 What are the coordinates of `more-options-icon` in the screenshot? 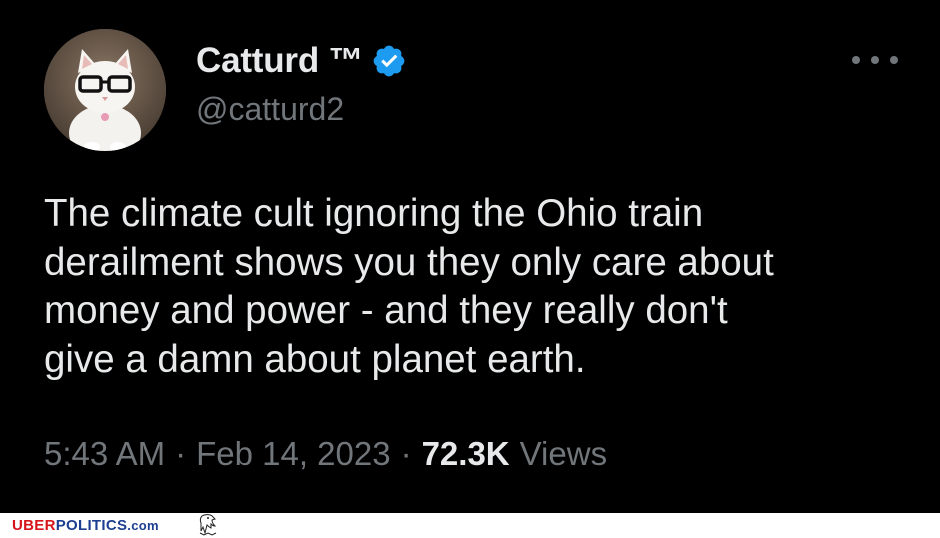 It's located at (875, 60).